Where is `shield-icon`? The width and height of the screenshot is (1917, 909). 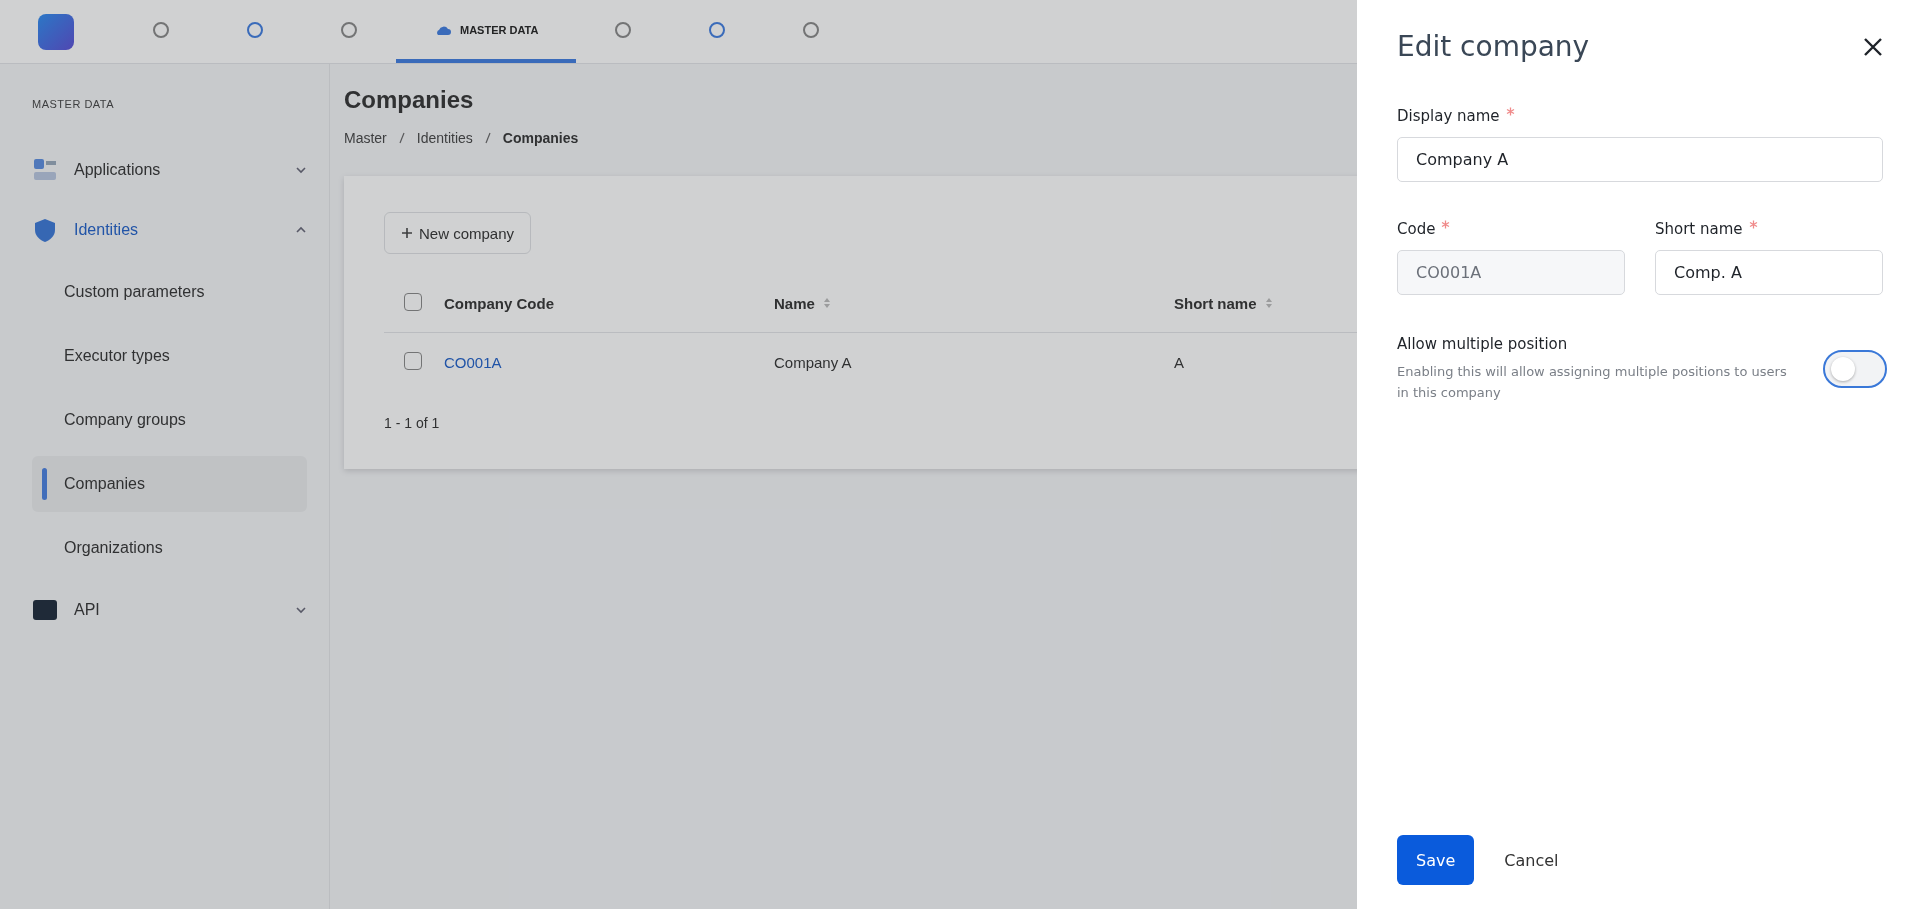
shield-icon is located at coordinates (45, 230).